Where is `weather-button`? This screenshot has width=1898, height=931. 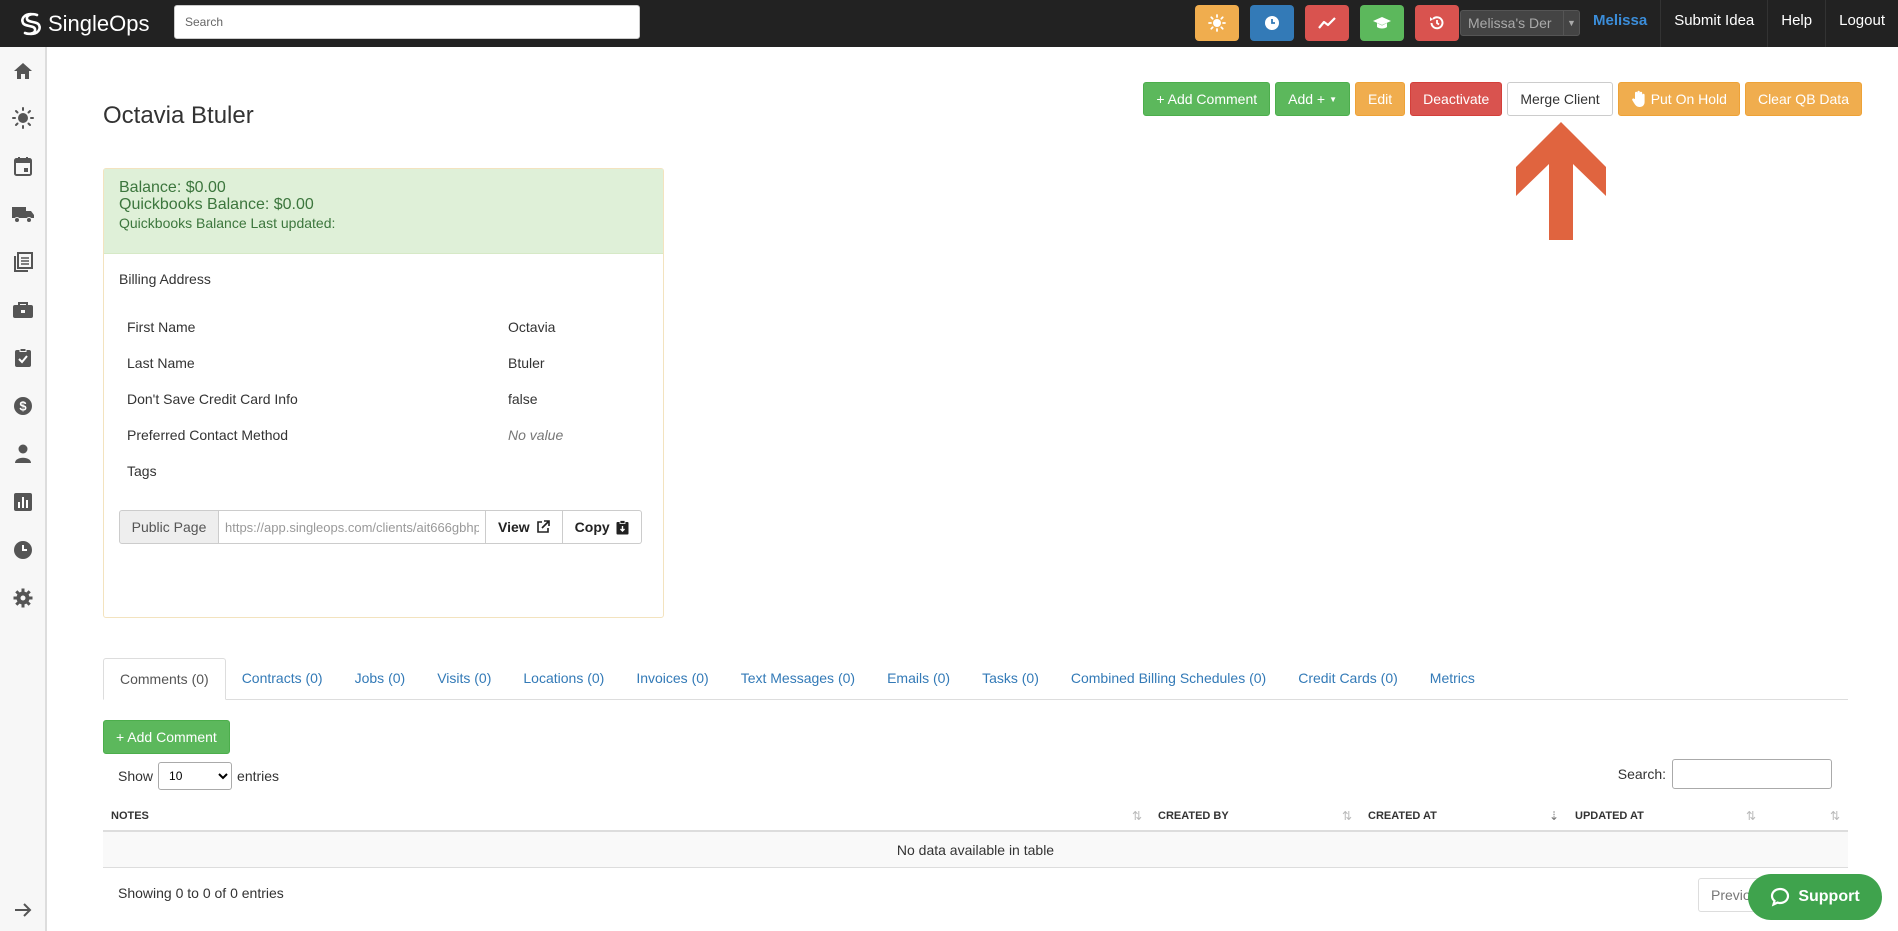 weather-button is located at coordinates (1217, 23).